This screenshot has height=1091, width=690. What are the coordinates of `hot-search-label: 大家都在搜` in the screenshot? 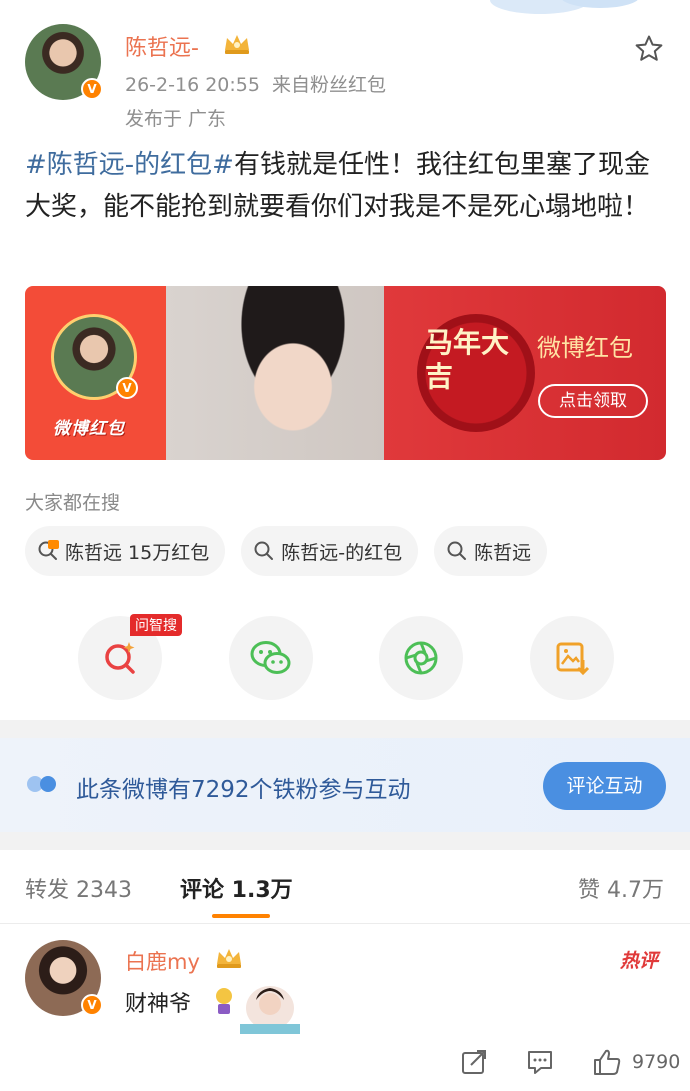 It's located at (73, 503).